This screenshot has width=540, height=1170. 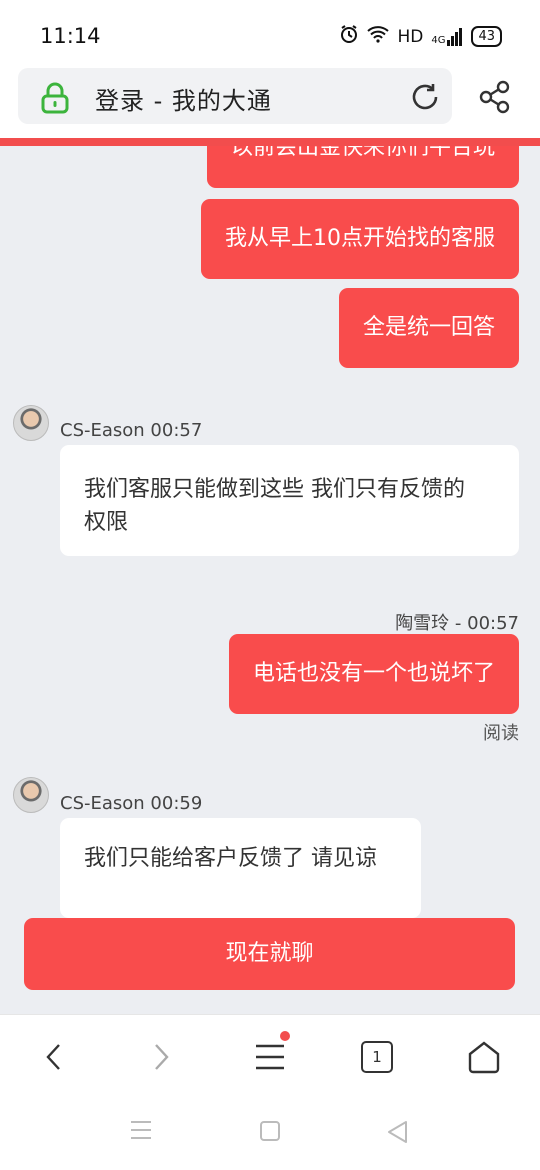 I want to click on header-divider, so click(x=270, y=142).